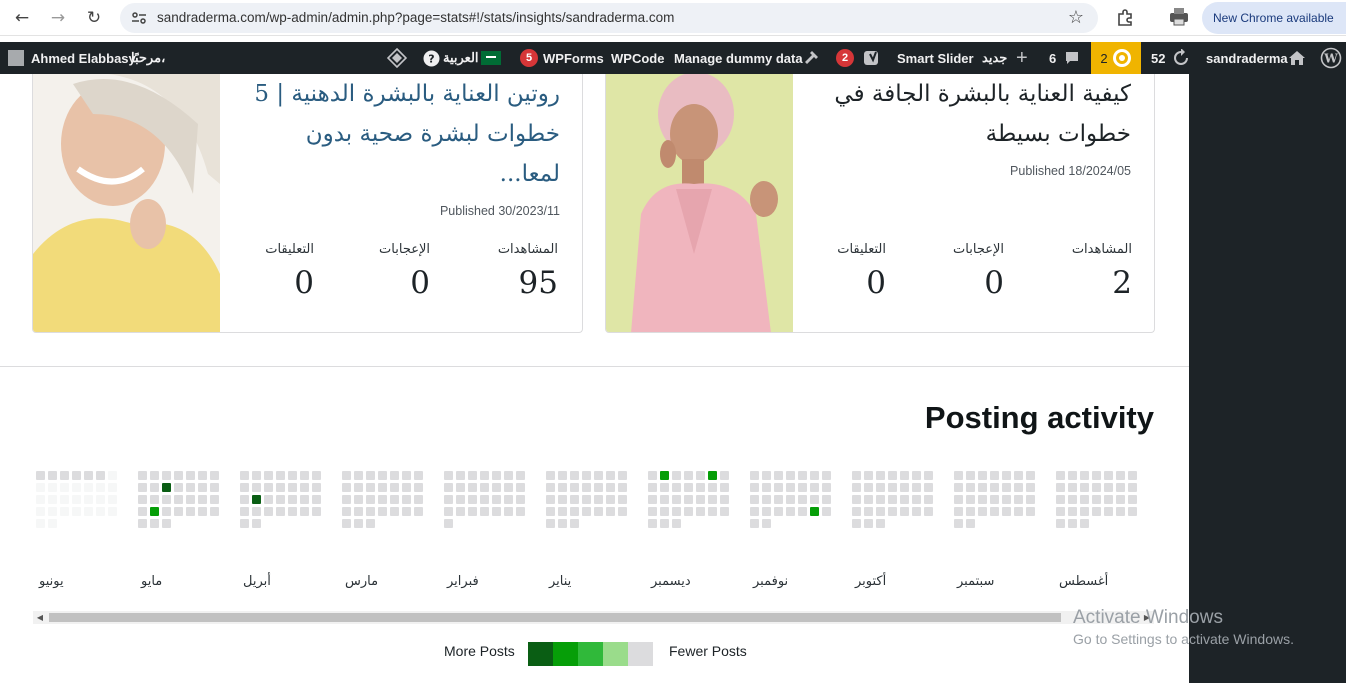 Image resolution: width=1346 pixels, height=683 pixels. I want to click on wordpress-logo-icon: W, so click(1331, 58).